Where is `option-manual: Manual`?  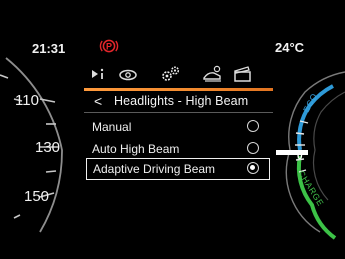 option-manual: Manual is located at coordinates (177, 127).